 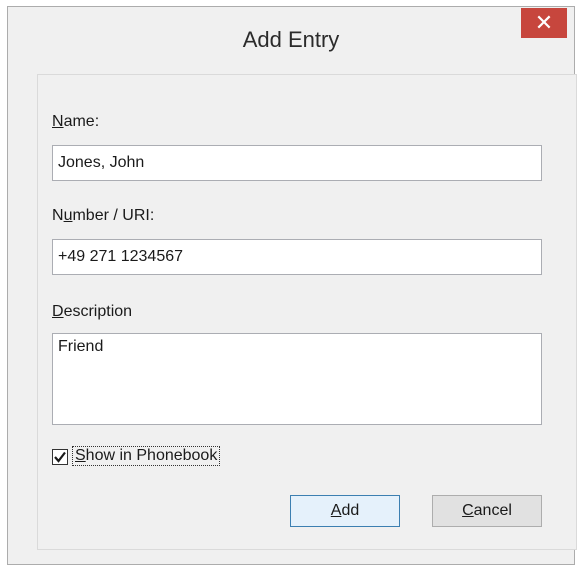 I want to click on name-field: Jones, John, so click(x=297, y=163).